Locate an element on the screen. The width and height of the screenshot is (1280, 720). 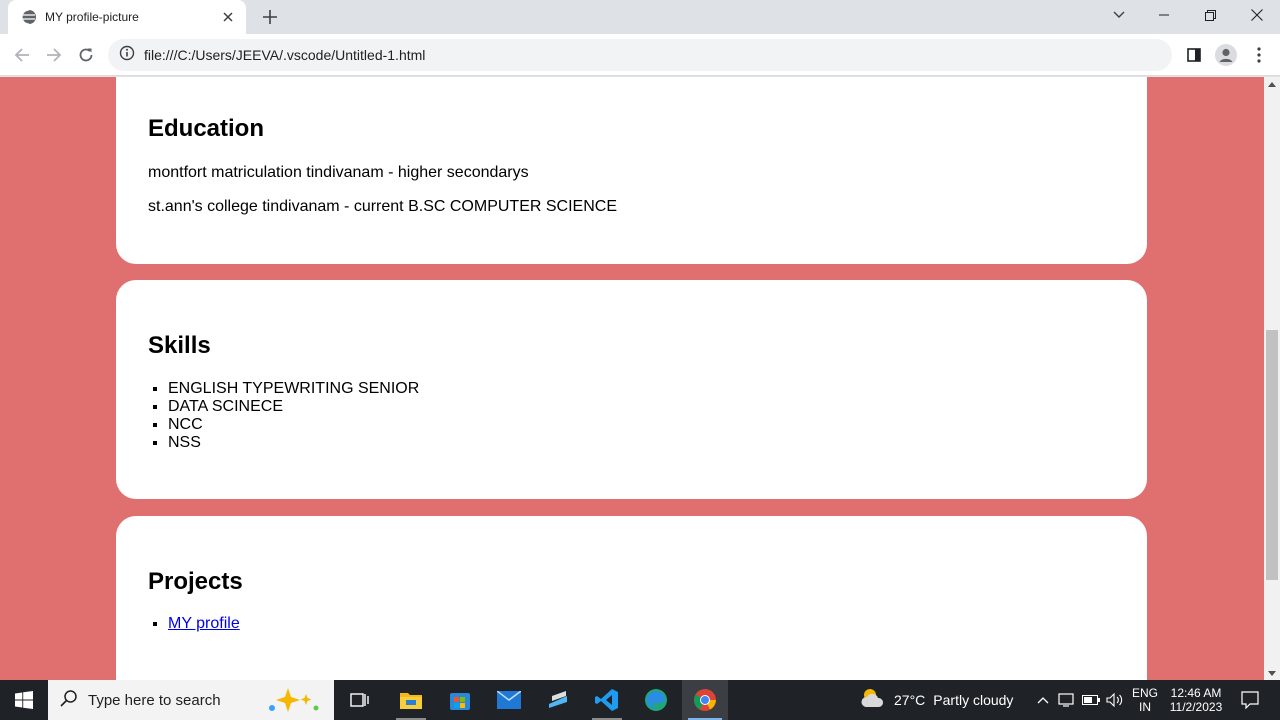
language-indicator: ENG IN is located at coordinates (1145, 700).